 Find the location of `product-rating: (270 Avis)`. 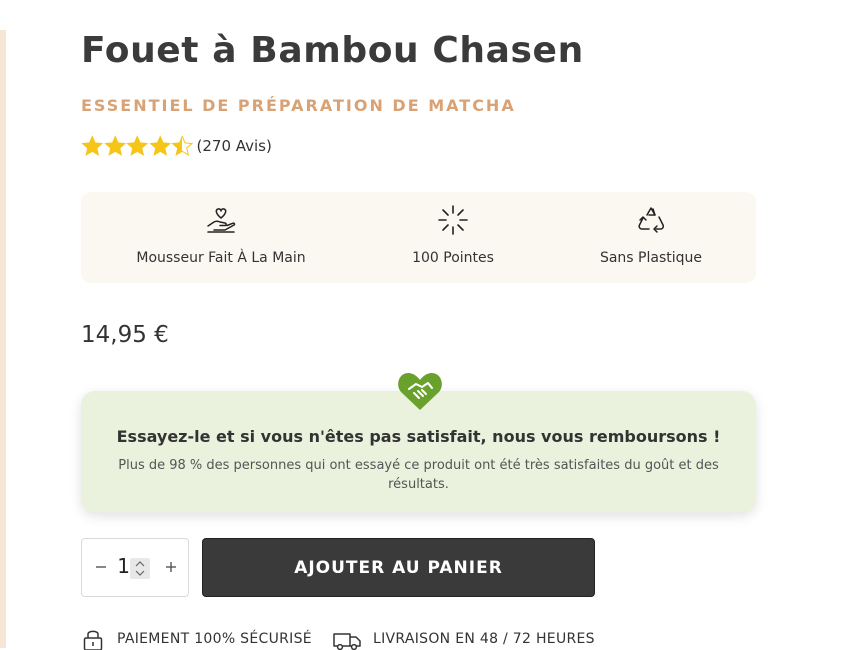

product-rating: (270 Avis) is located at coordinates (176, 146).